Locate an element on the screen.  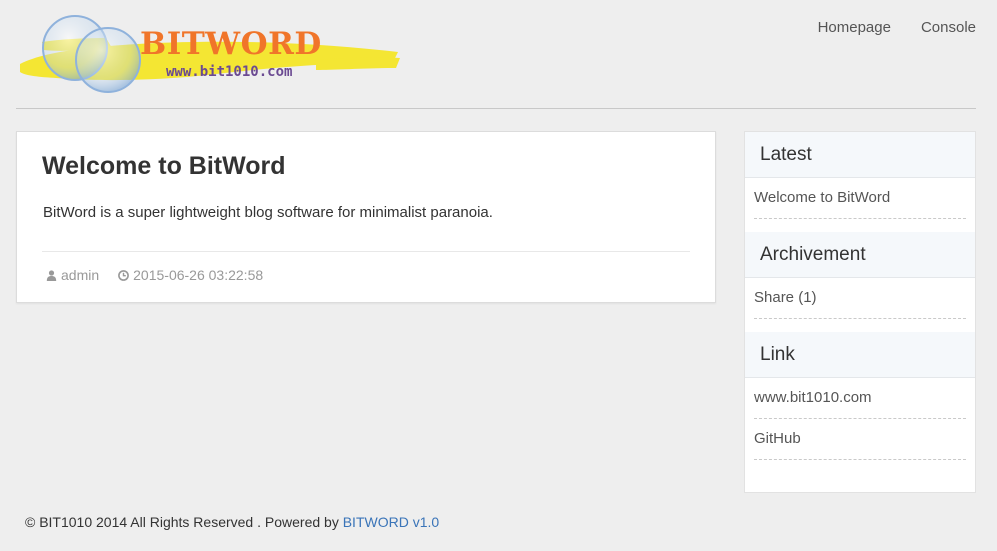
link-item-bit1010: www.bit1010.com is located at coordinates (860, 398).